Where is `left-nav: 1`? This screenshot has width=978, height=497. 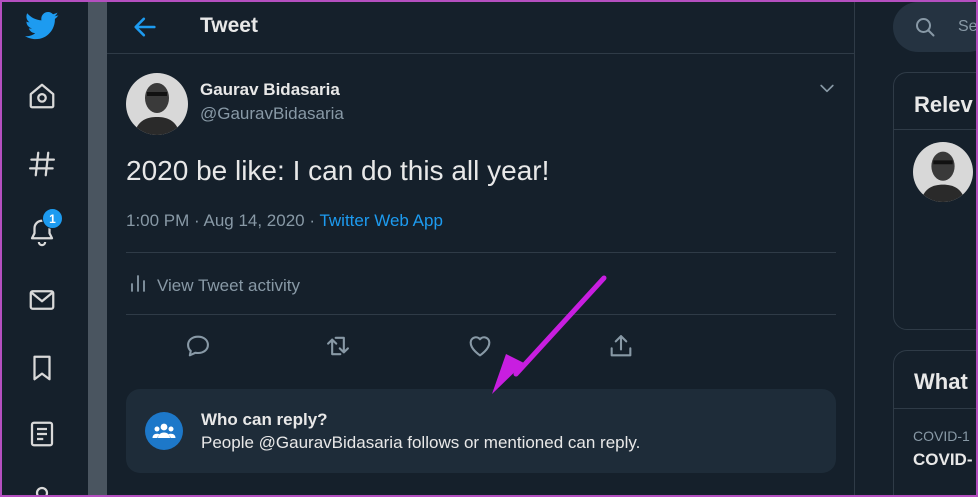 left-nav: 1 is located at coordinates (44, 248).